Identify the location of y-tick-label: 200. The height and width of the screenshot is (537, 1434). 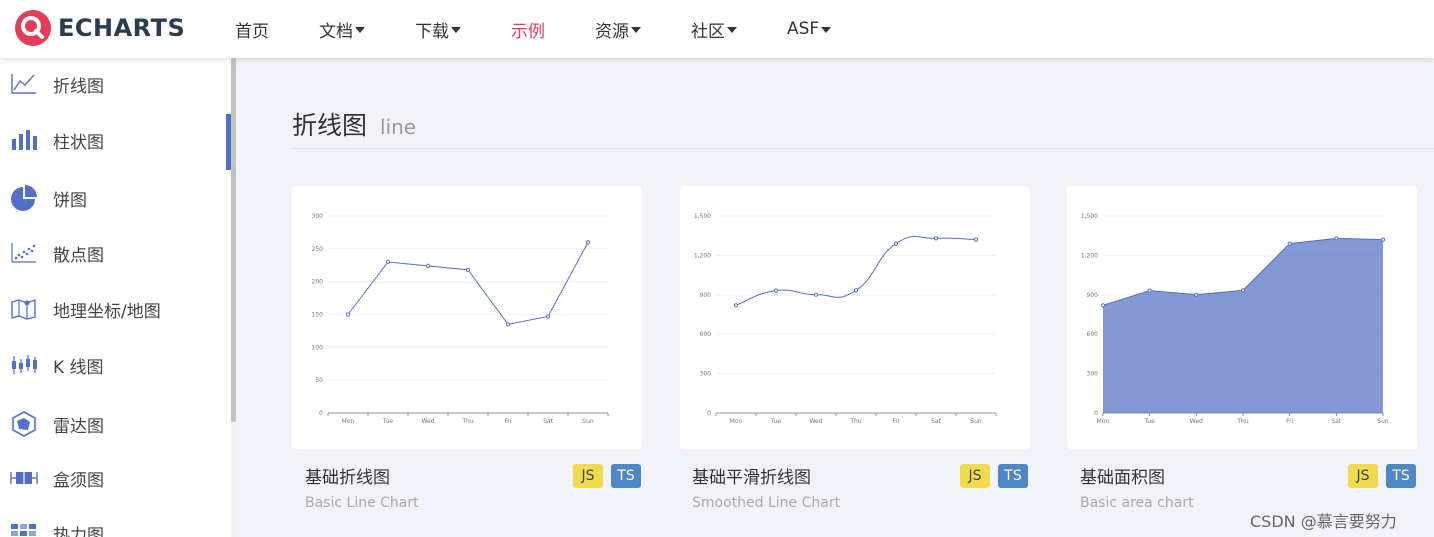
(318, 282).